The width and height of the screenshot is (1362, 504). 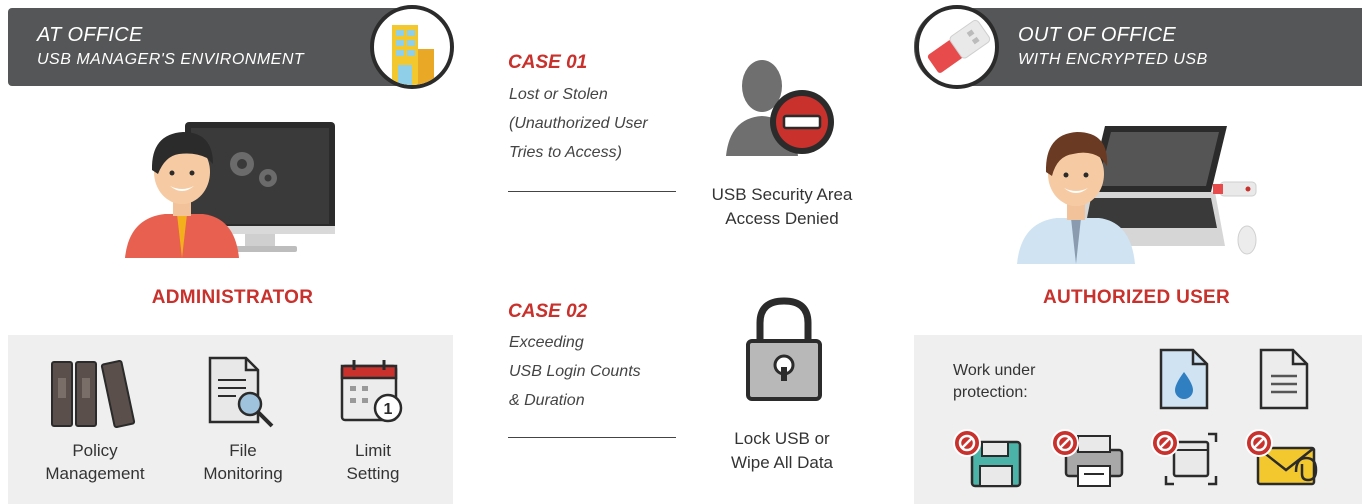 I want to click on case-desc-line: (Unauthorized User, so click(x=578, y=123).